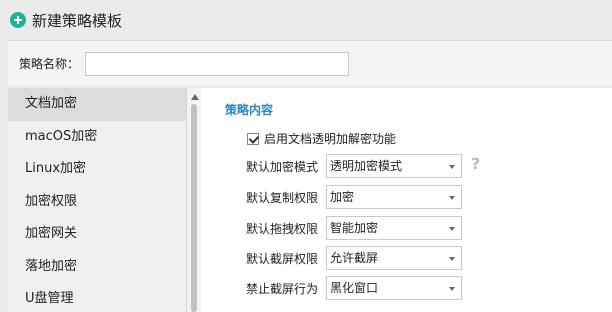 The width and height of the screenshot is (612, 312). I want to click on default-screenshot-permission-select: 允许截屏, so click(394, 258).